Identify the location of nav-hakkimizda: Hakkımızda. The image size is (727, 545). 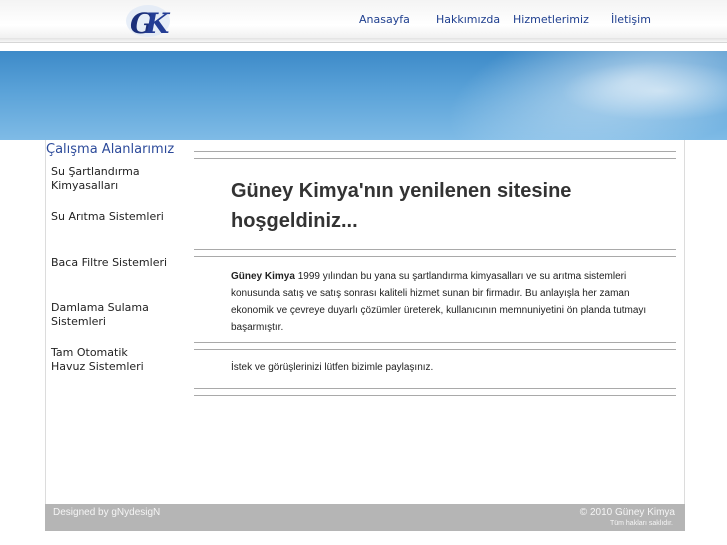
(468, 19).